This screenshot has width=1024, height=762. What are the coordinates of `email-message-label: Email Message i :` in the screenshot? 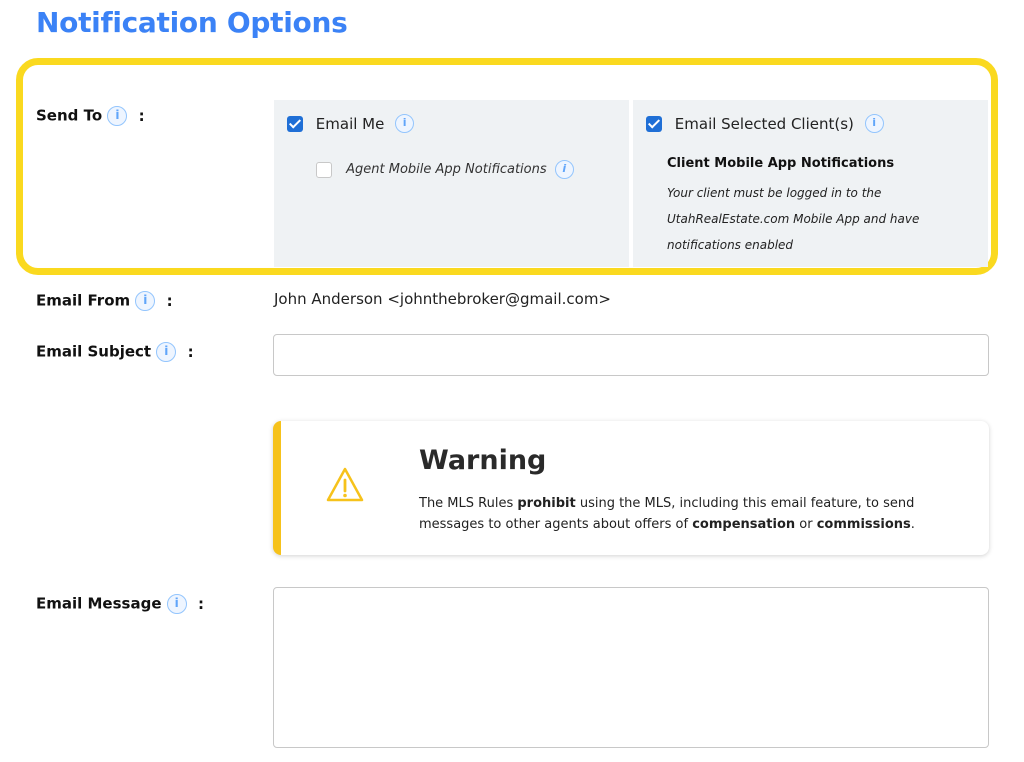 It's located at (120, 604).